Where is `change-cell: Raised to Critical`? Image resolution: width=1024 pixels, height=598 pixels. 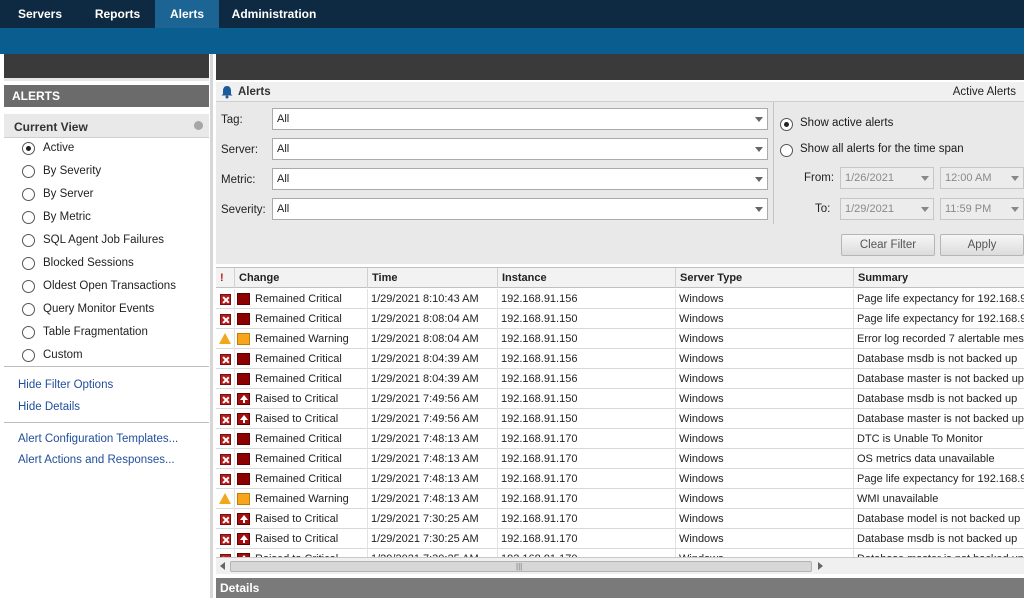
change-cell: Raised to Critical is located at coordinates (301, 399).